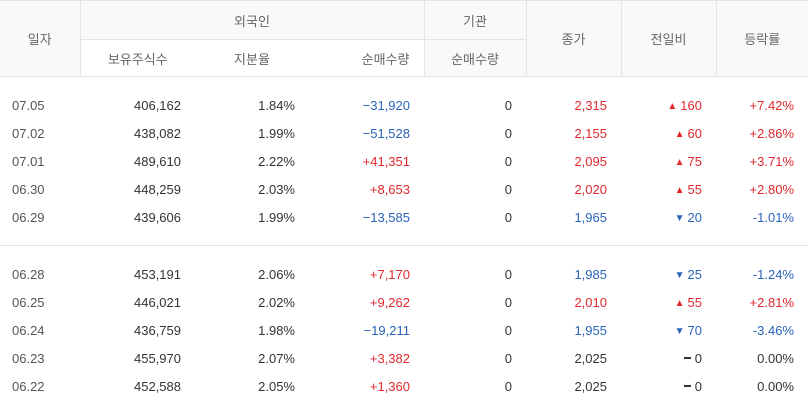  I want to click on header-date: 일자, so click(40, 38).